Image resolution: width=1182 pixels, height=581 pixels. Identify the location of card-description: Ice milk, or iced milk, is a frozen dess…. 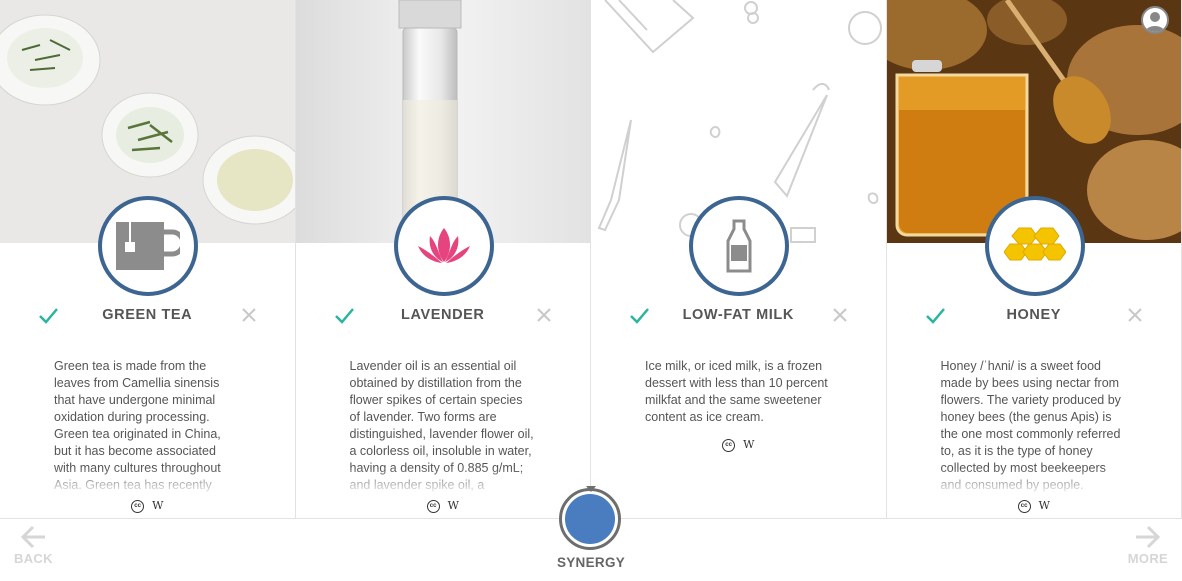
(736, 391).